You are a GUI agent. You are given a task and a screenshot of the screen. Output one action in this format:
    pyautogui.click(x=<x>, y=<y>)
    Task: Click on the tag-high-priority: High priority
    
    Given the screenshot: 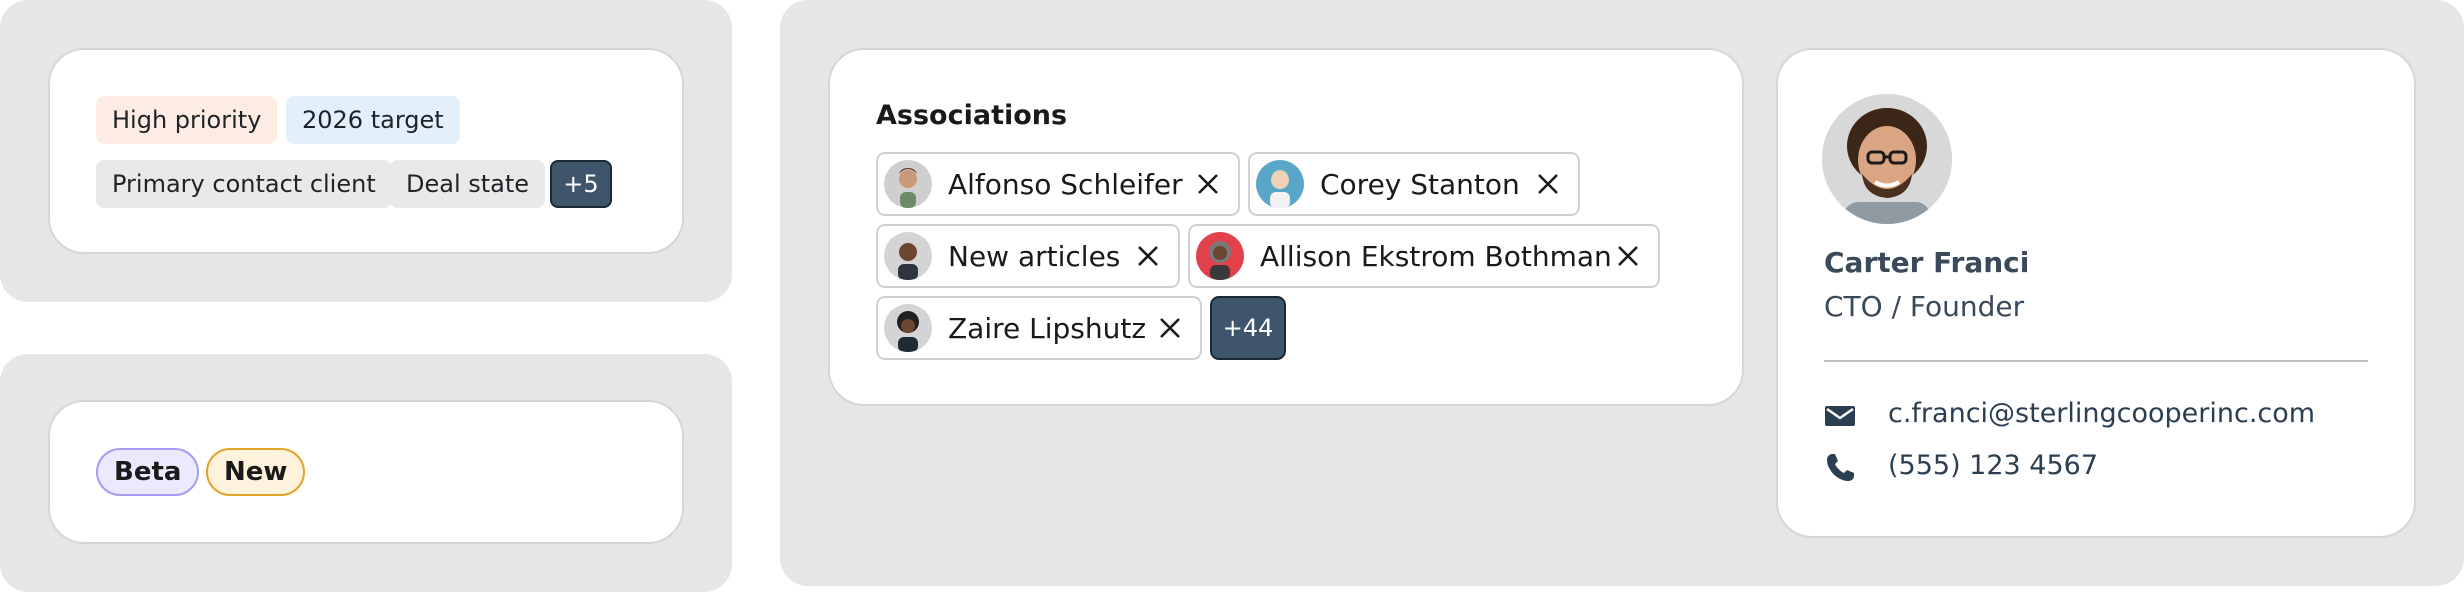 What is the action you would take?
    pyautogui.click(x=187, y=120)
    